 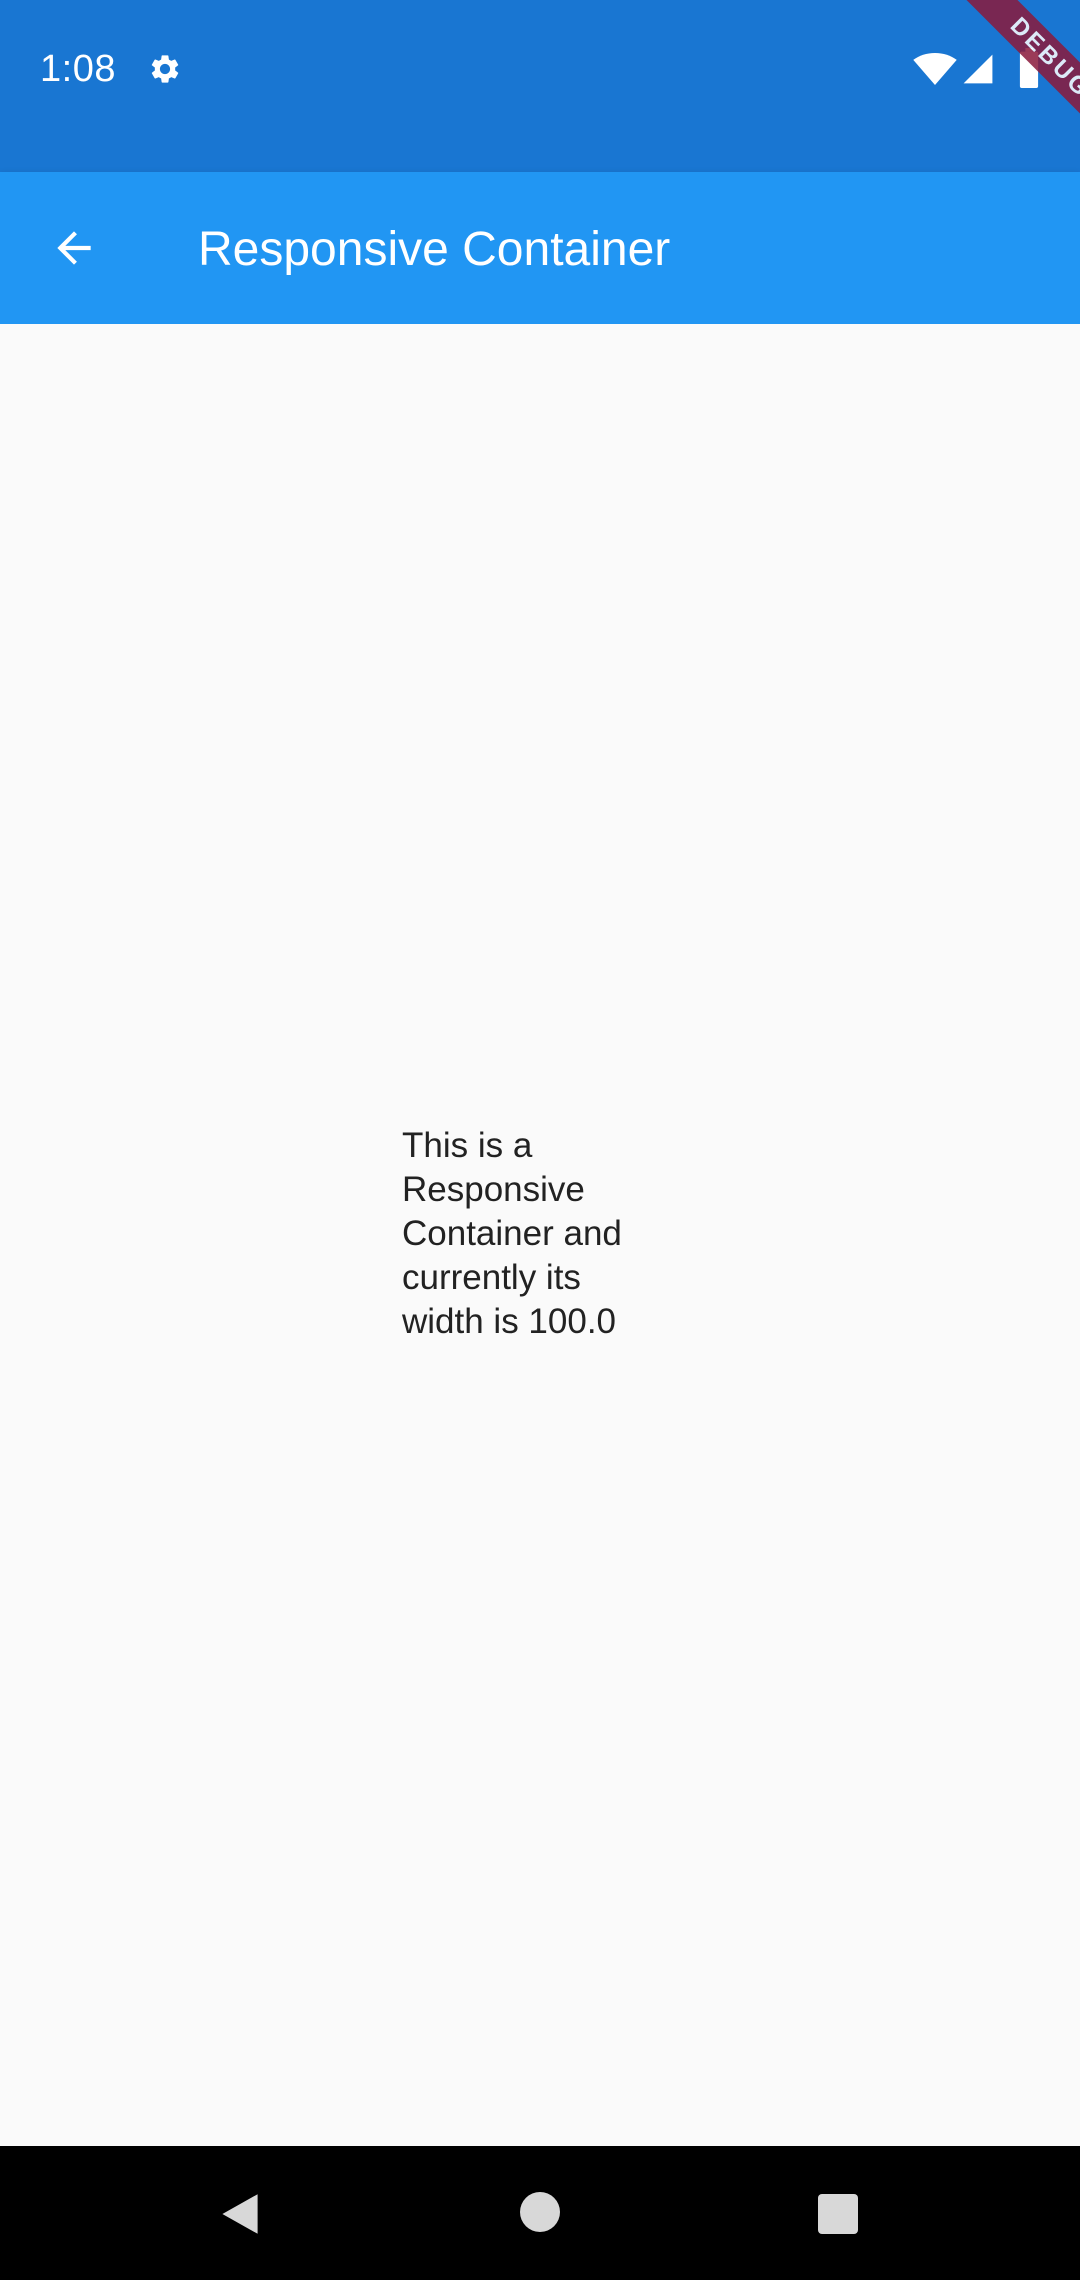 What do you see at coordinates (240, 2214) in the screenshot?
I see `back-triangle-icon` at bounding box center [240, 2214].